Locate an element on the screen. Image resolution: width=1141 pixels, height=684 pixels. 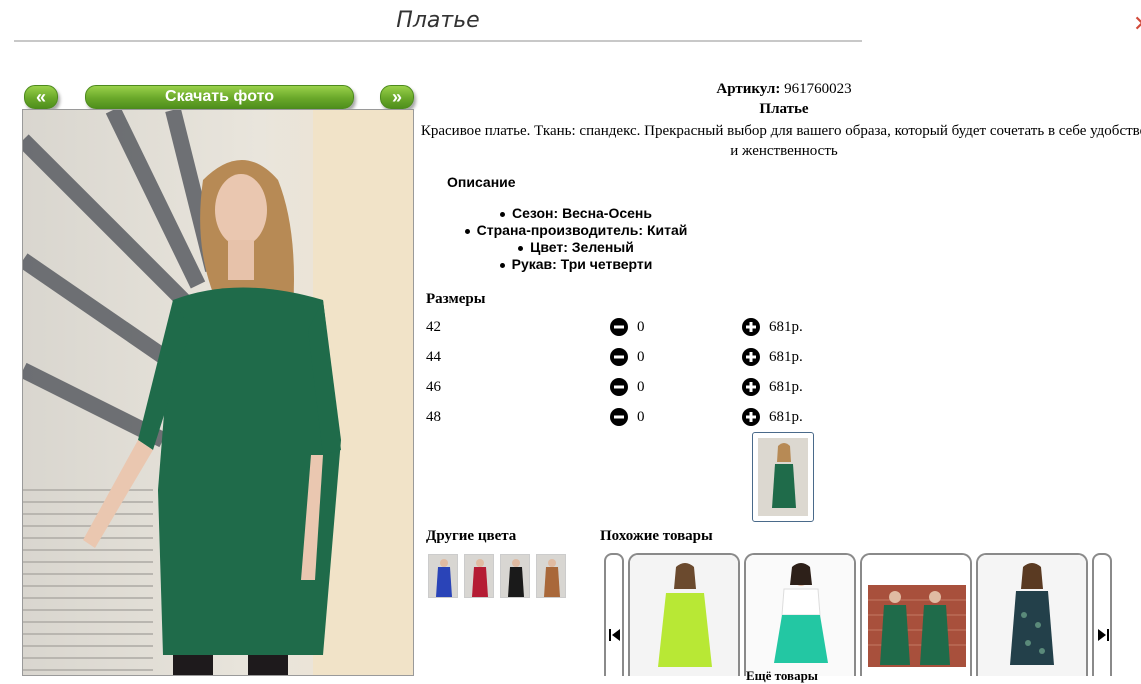
page-title: Платье is located at coordinates (438, 25).